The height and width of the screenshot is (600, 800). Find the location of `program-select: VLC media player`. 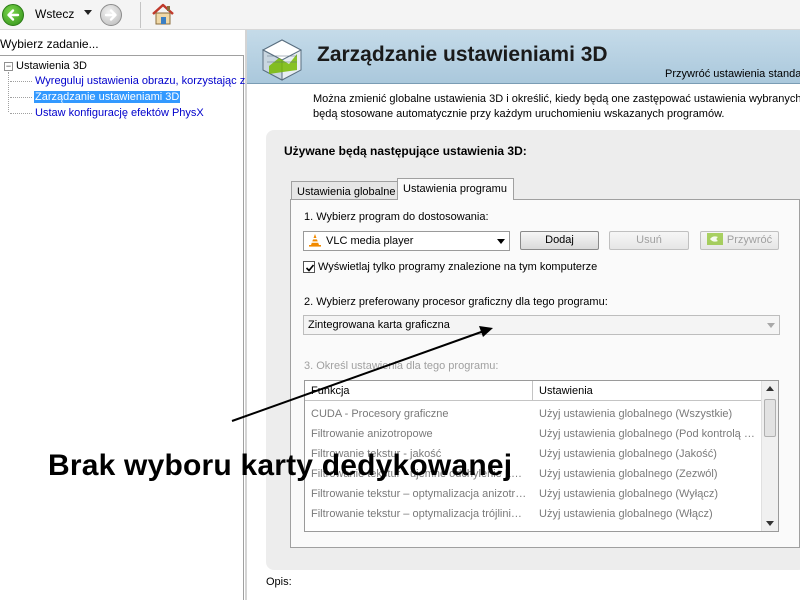

program-select: VLC media player is located at coordinates (406, 241).